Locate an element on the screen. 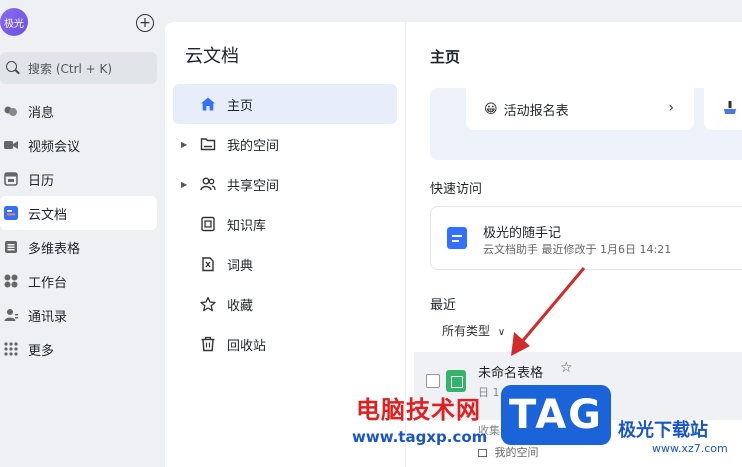  type-filter-dropdown: 所有类型 ∨ is located at coordinates (473, 330).